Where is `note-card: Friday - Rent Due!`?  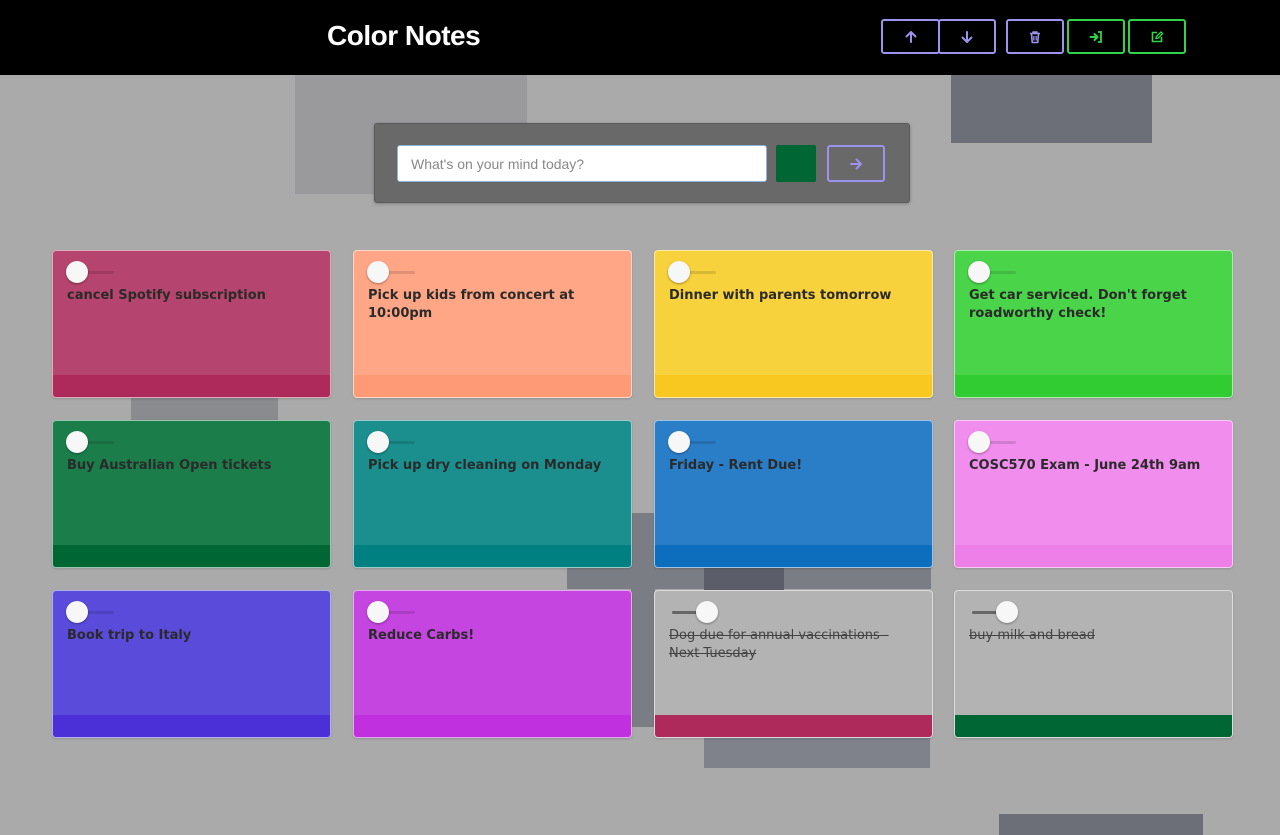
note-card: Friday - Rent Due! is located at coordinates (793, 494).